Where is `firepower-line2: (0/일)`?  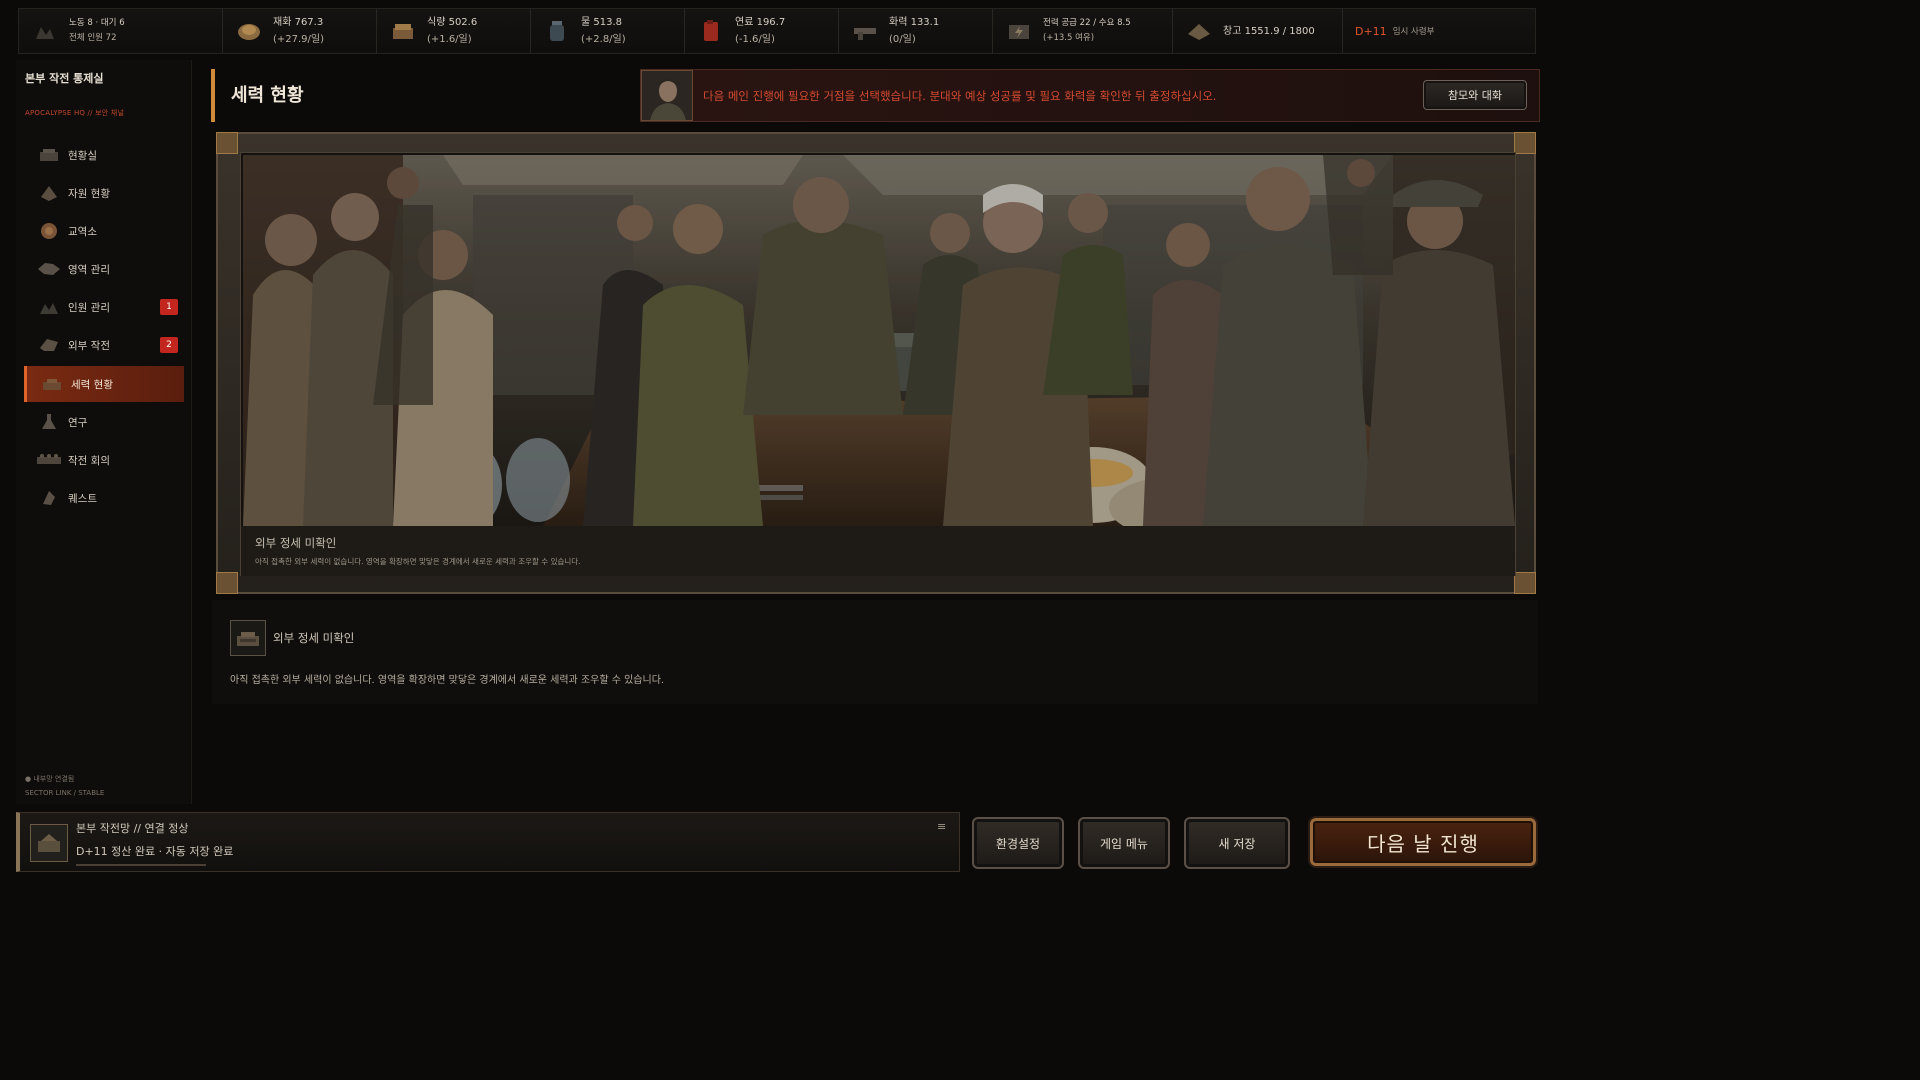 firepower-line2: (0/일) is located at coordinates (902, 39).